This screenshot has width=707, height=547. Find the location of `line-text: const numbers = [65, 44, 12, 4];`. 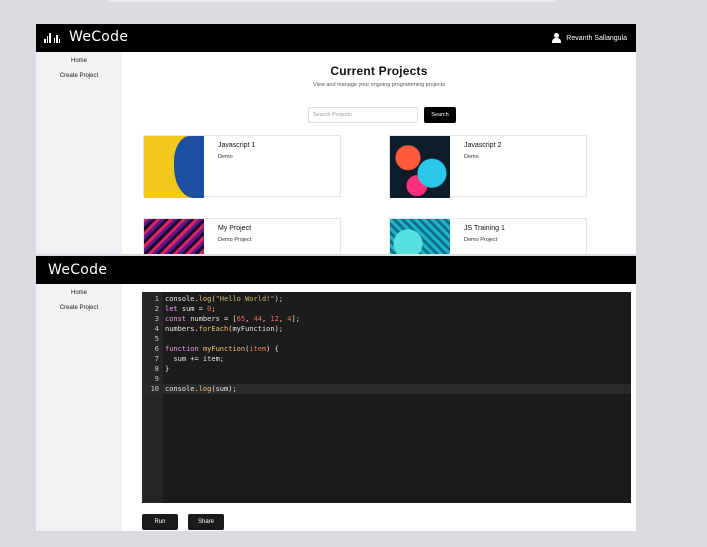

line-text: const numbers = [65, 44, 12, 4]; is located at coordinates (232, 319).